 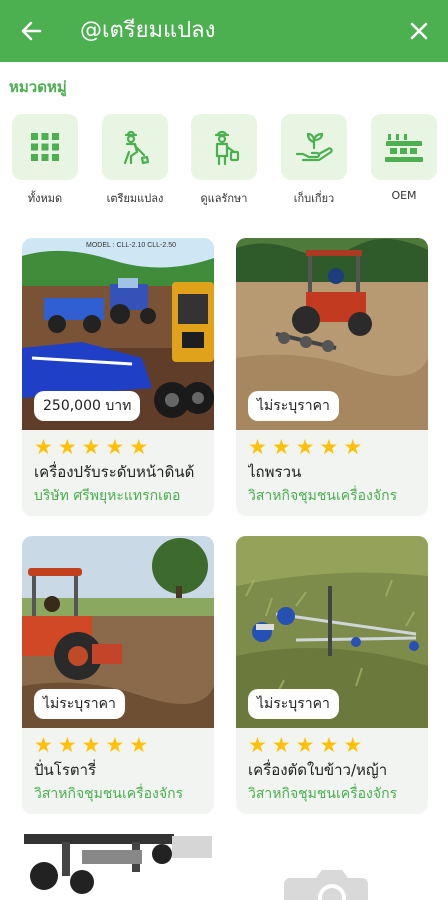 I want to click on price-badge: 250,000 บาท, so click(x=87, y=406).